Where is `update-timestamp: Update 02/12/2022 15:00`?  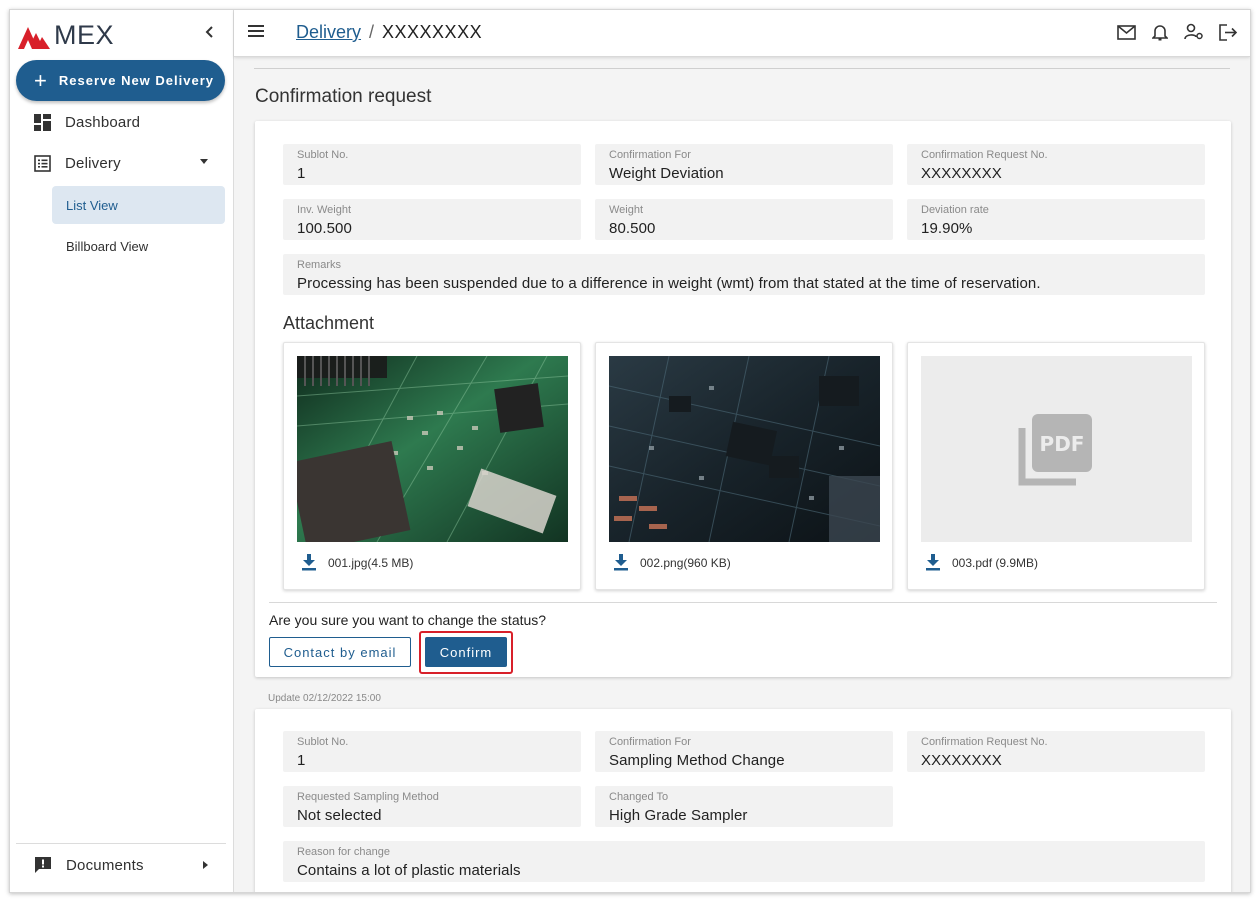
update-timestamp: Update 02/12/2022 15:00 is located at coordinates (324, 698).